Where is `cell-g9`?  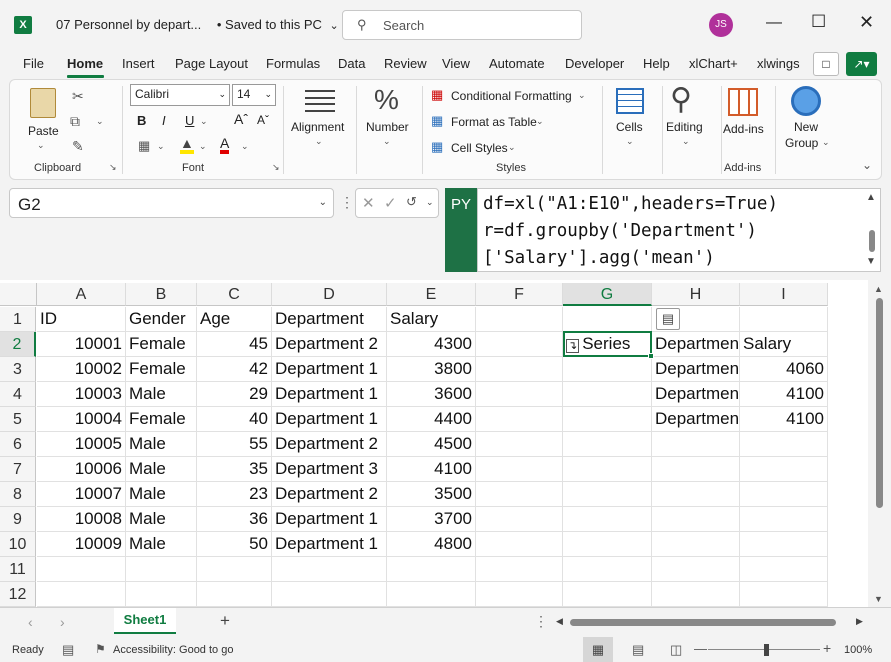
cell-g9 is located at coordinates (607, 519).